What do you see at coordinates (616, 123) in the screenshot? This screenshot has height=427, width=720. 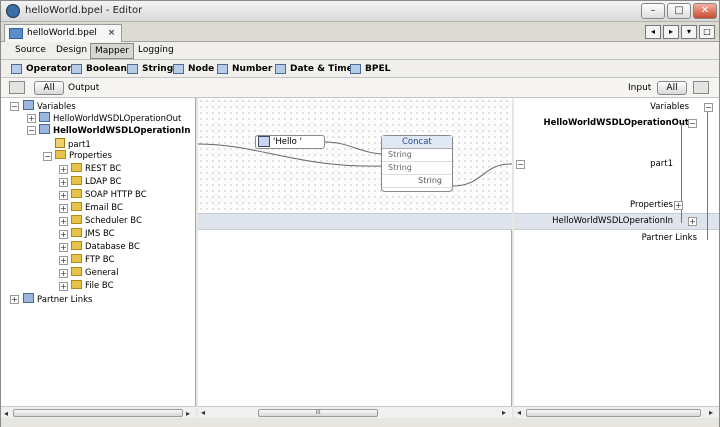 I see `rtree-out-var: HelloWorldWSDLOperationOut` at bounding box center [616, 123].